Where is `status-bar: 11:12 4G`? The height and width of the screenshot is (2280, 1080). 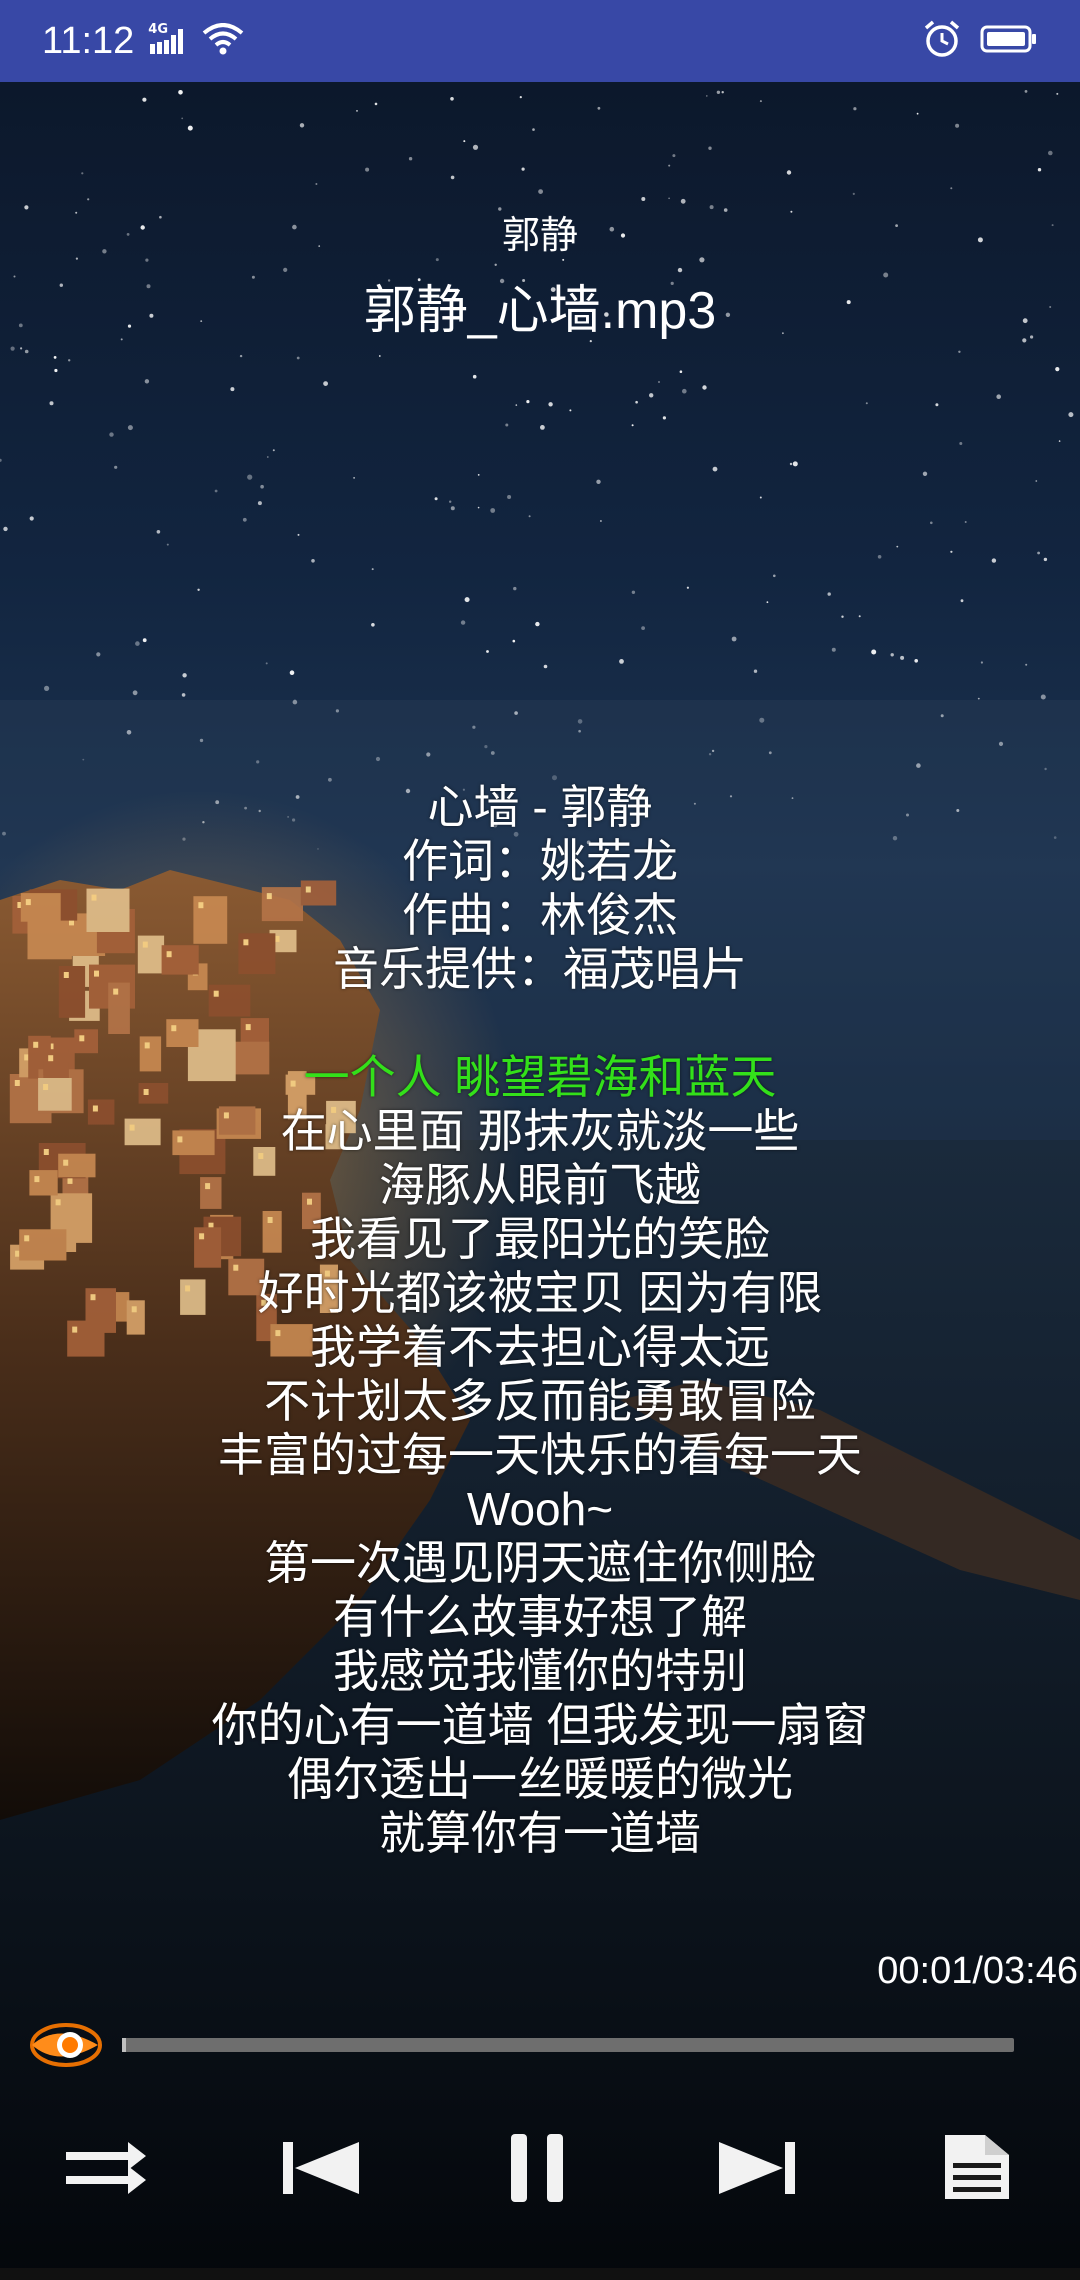
status-bar: 11:12 4G is located at coordinates (540, 41).